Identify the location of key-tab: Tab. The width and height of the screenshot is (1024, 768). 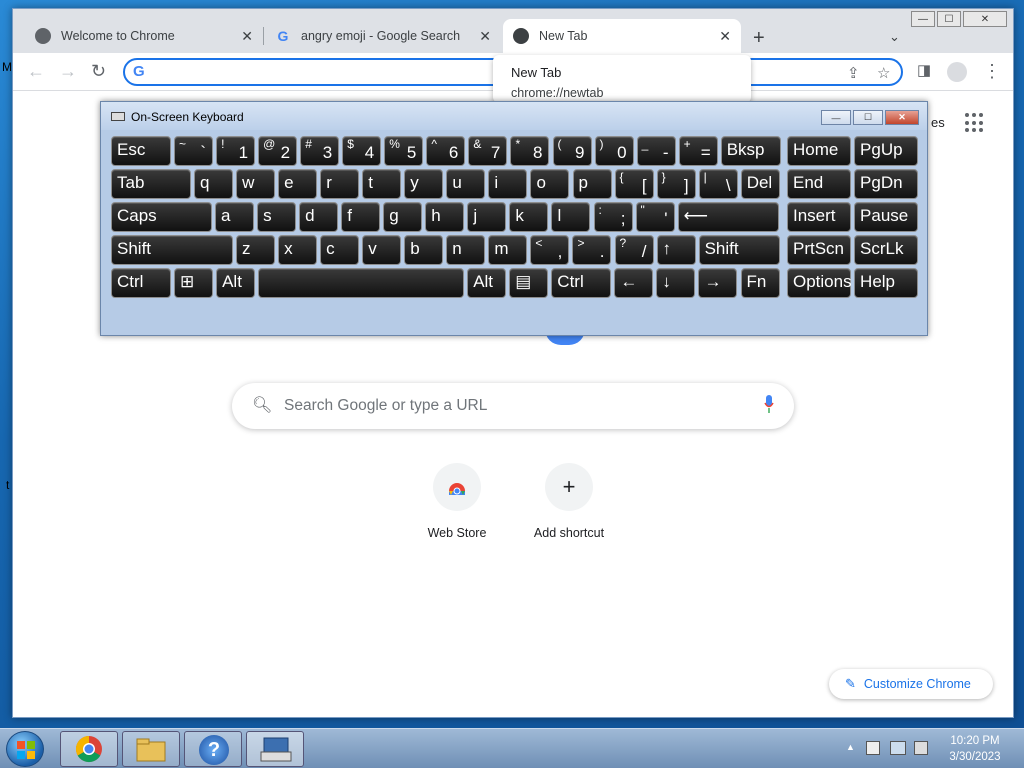
(151, 184).